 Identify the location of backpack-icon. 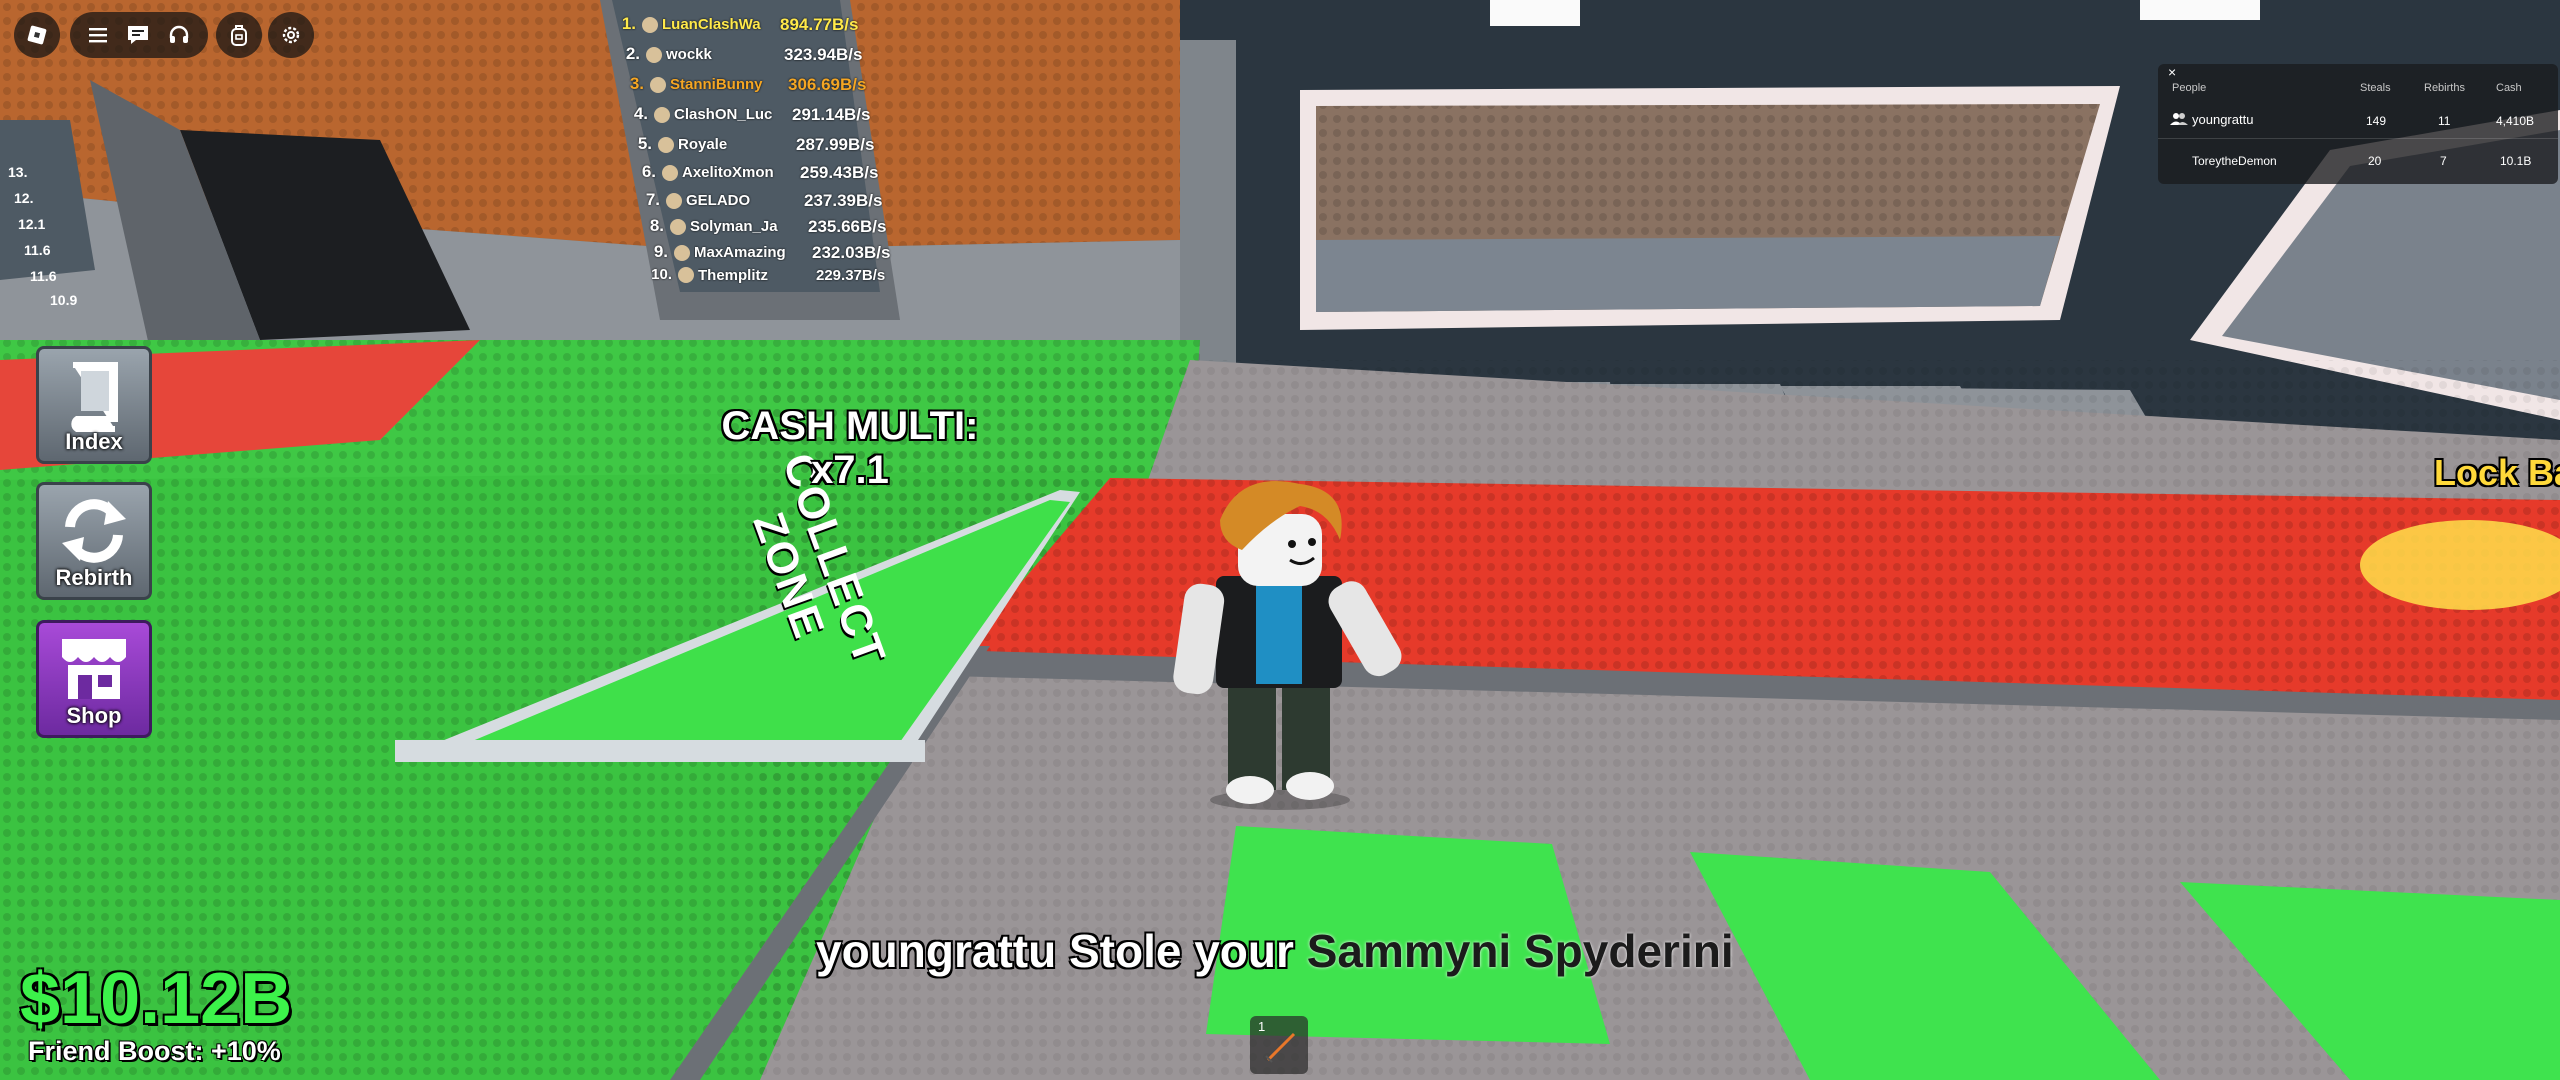
(239, 35).